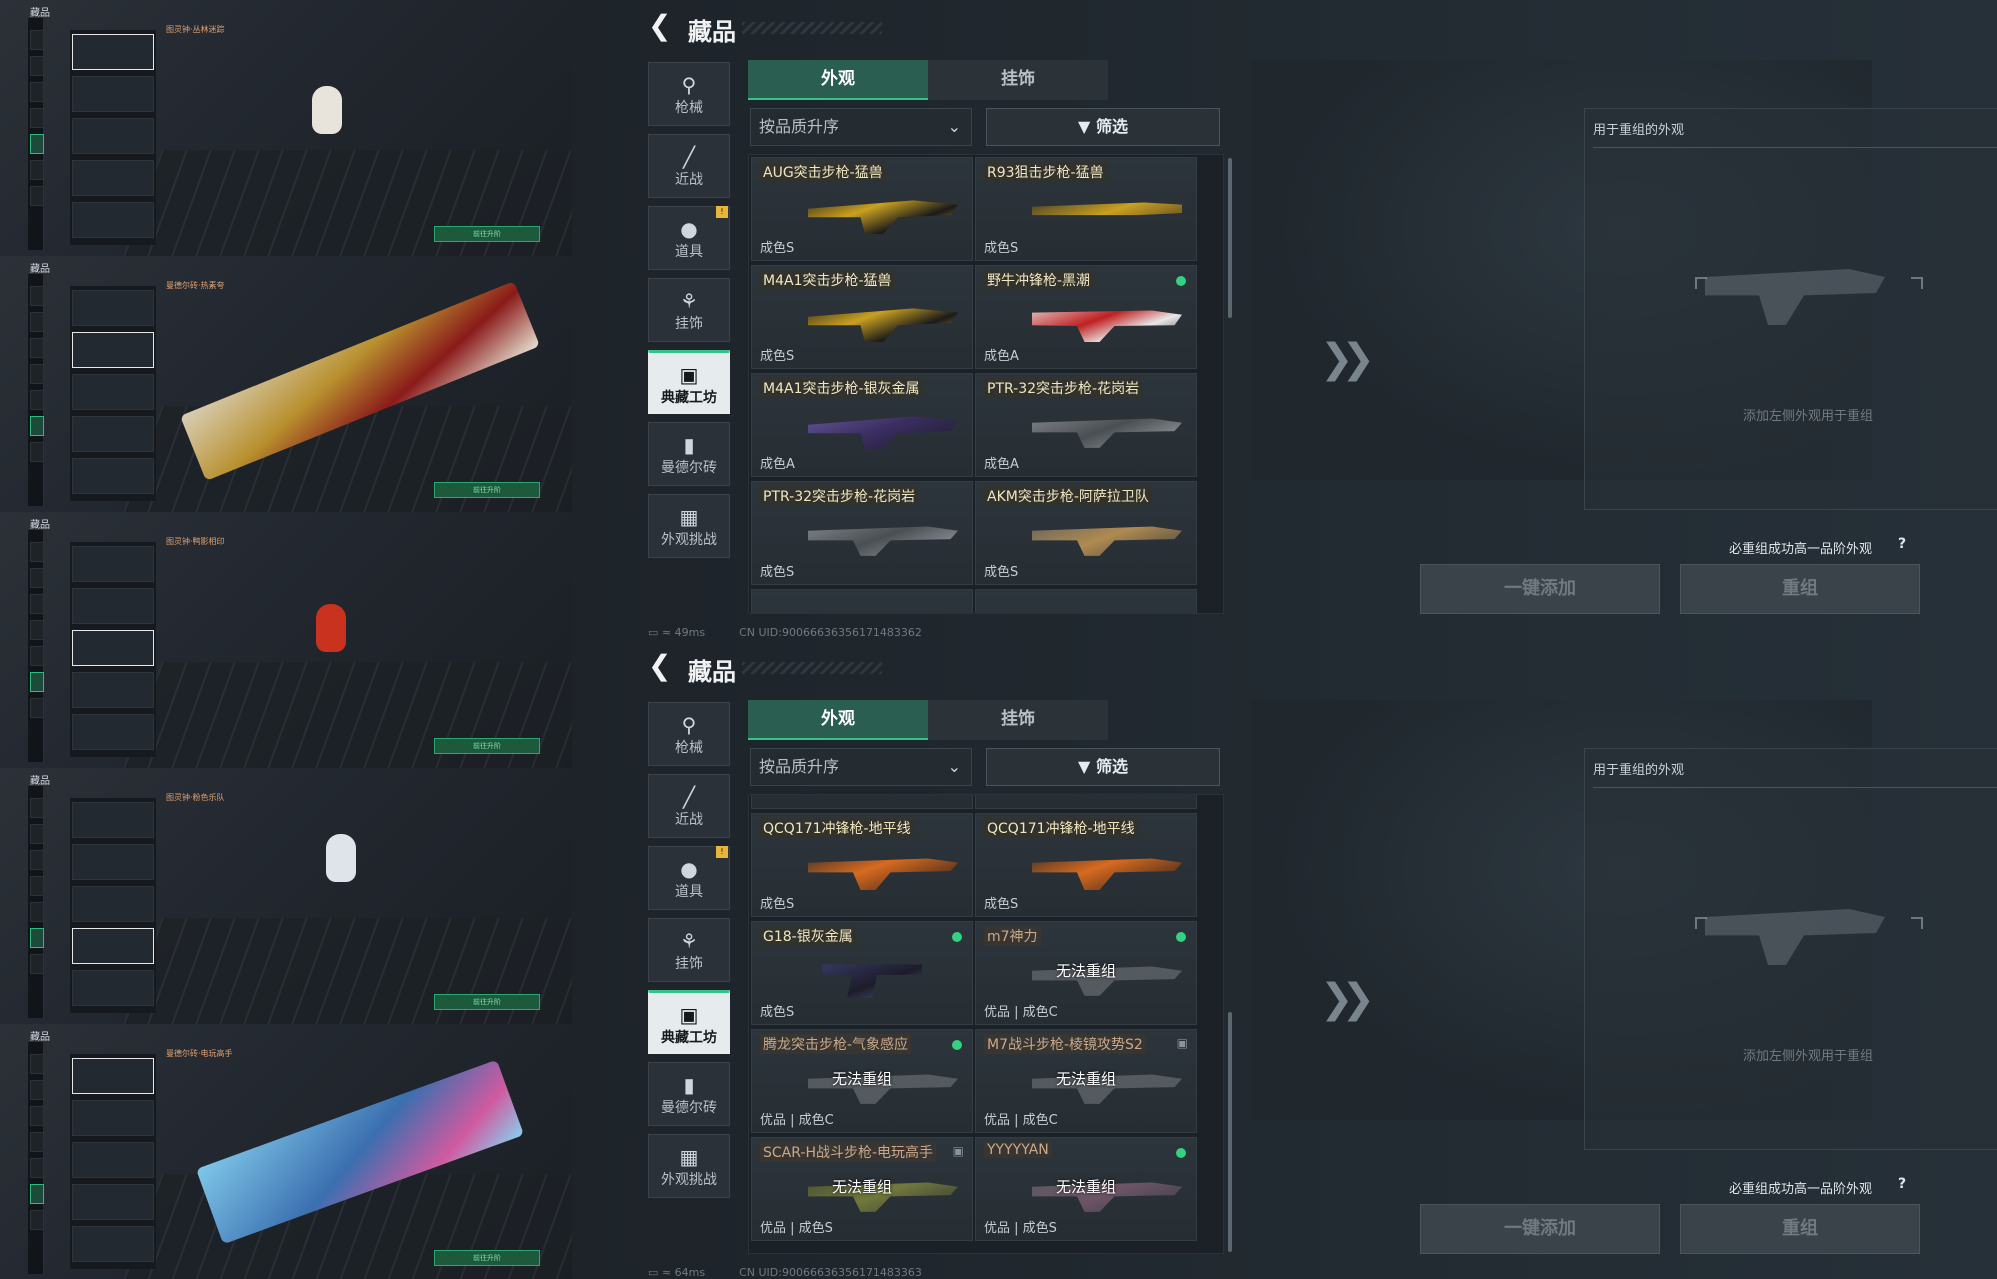 This screenshot has height=1279, width=1997. What do you see at coordinates (862, 425) in the screenshot?
I see `skin-card: M4A1突击步枪-银灰金属 成色A` at bounding box center [862, 425].